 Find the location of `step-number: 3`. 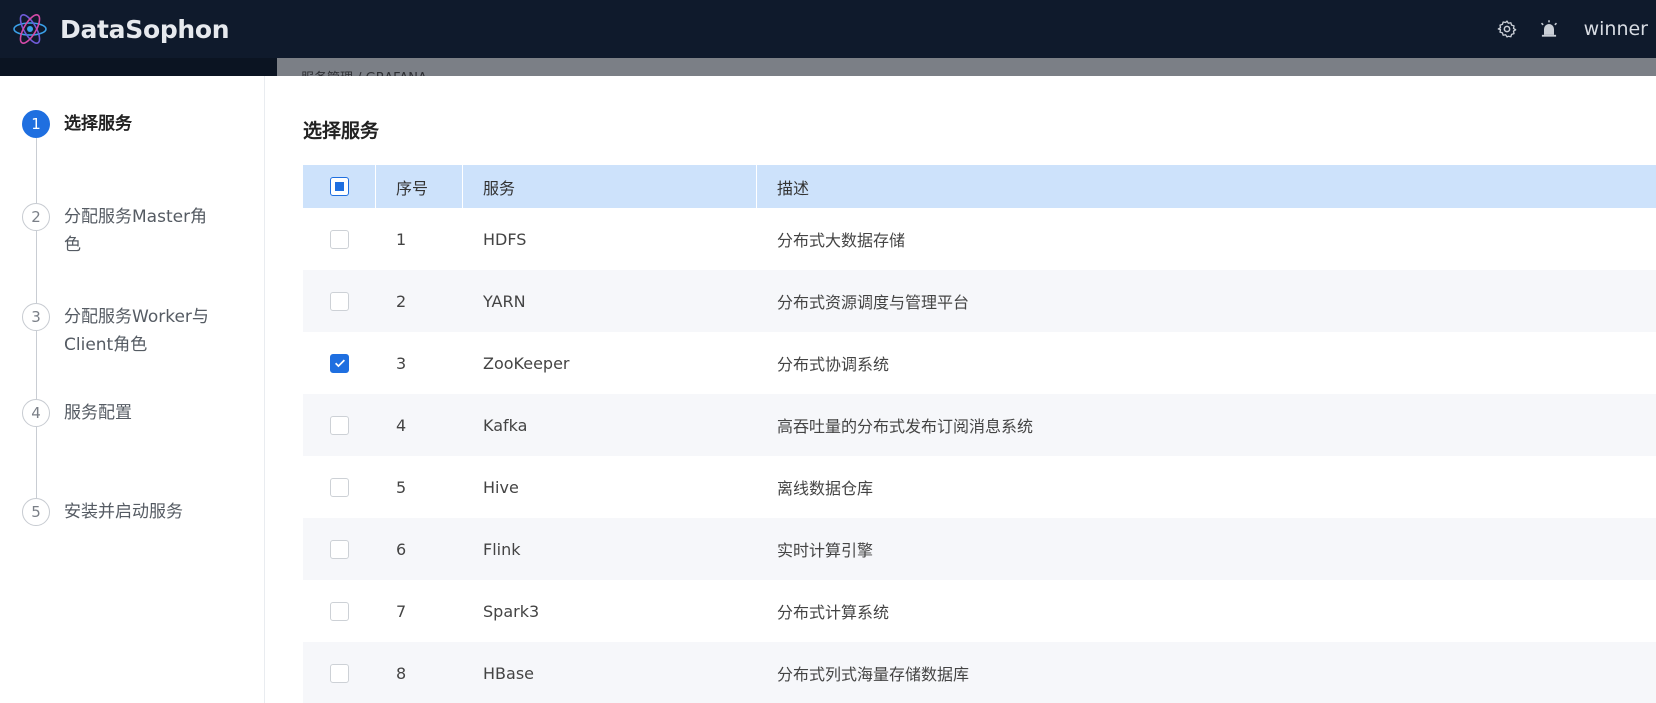

step-number: 3 is located at coordinates (36, 317).